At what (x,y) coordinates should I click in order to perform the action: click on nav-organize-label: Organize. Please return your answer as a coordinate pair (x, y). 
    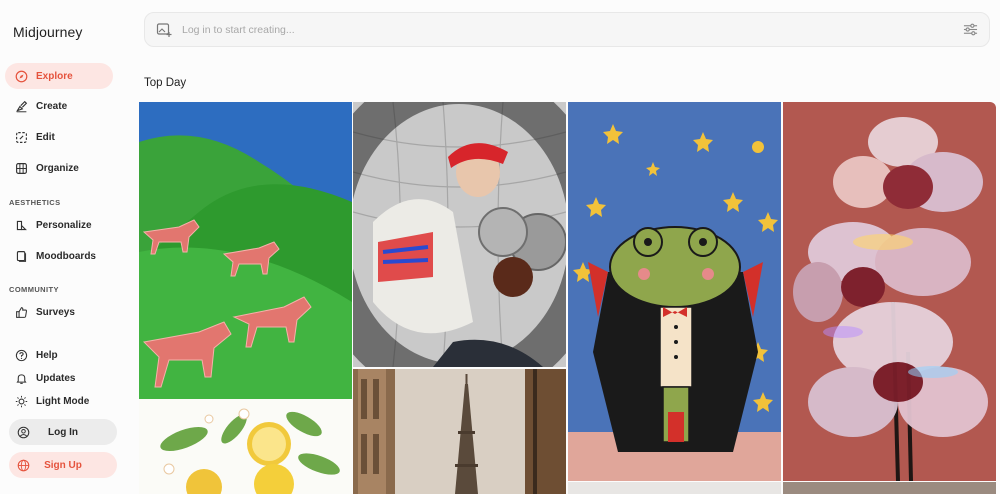
    Looking at the image, I should click on (57, 168).